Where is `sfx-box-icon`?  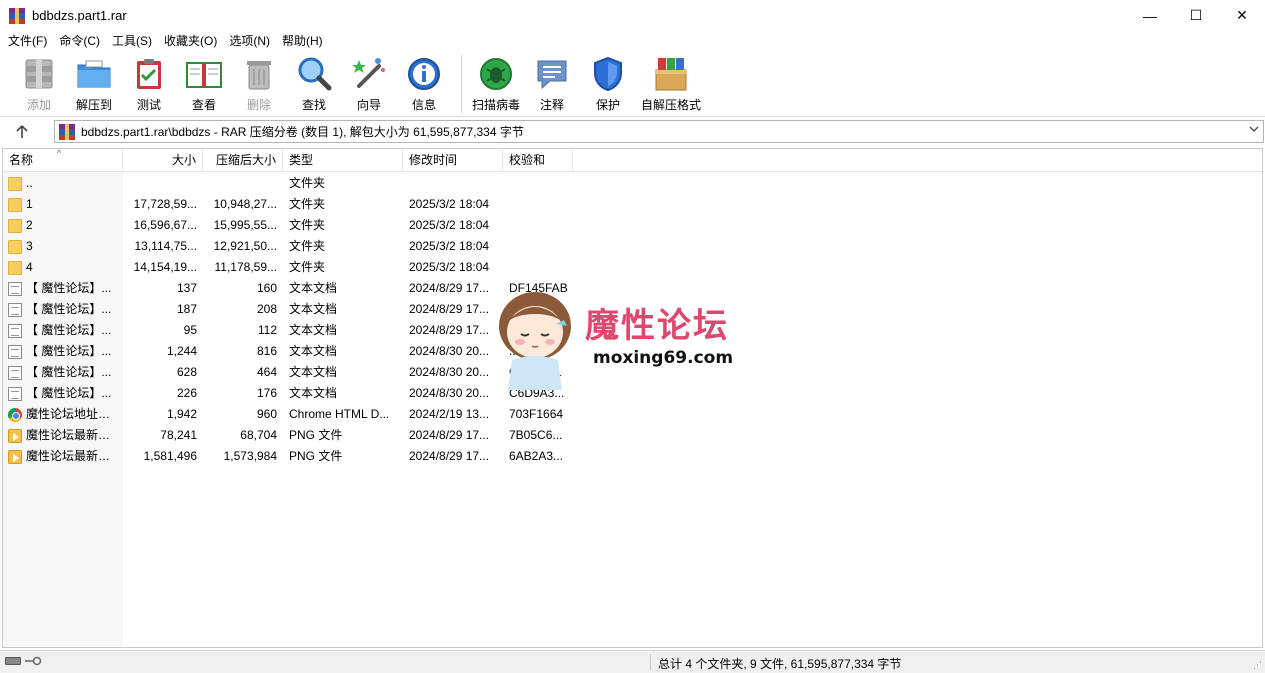
sfx-box-icon is located at coordinates (671, 74).